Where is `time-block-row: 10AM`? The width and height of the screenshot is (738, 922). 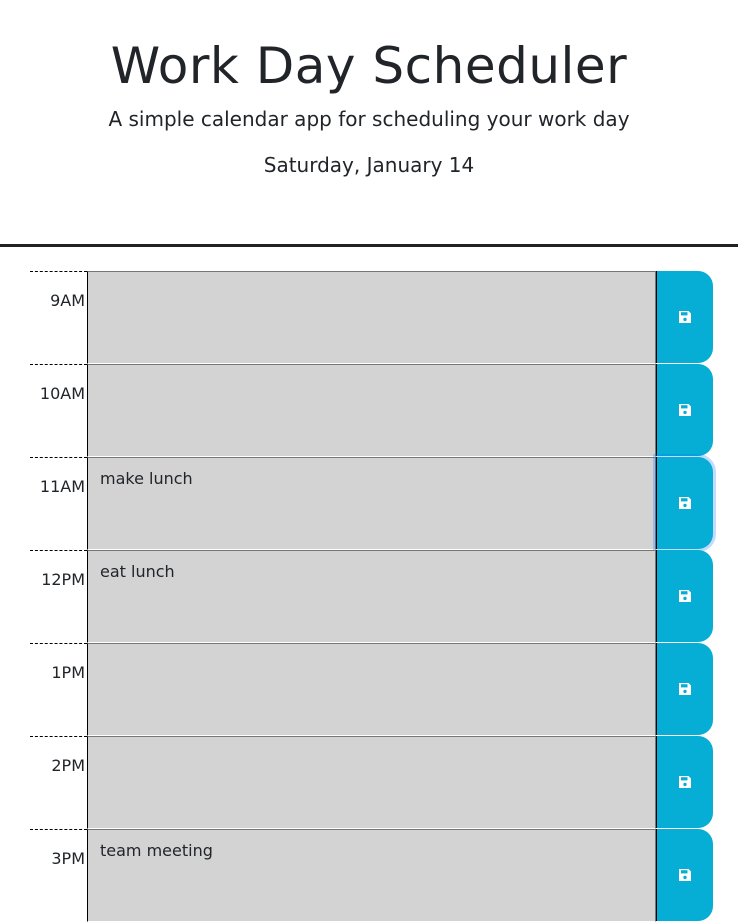 time-block-row: 10AM is located at coordinates (369, 410).